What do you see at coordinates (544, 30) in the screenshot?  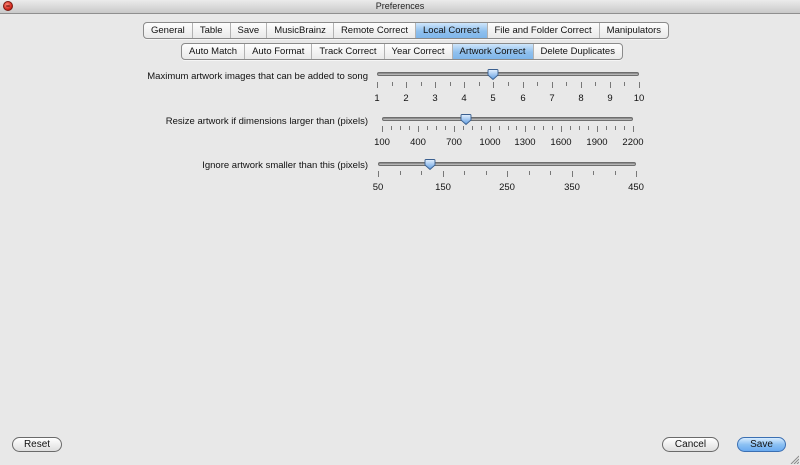 I see `tab-file-and-folder-correct: File and Folder Correct` at bounding box center [544, 30].